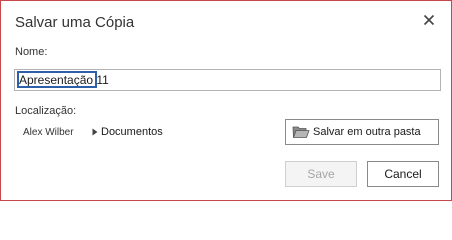  I want to click on location-label: Localização:, so click(46, 111).